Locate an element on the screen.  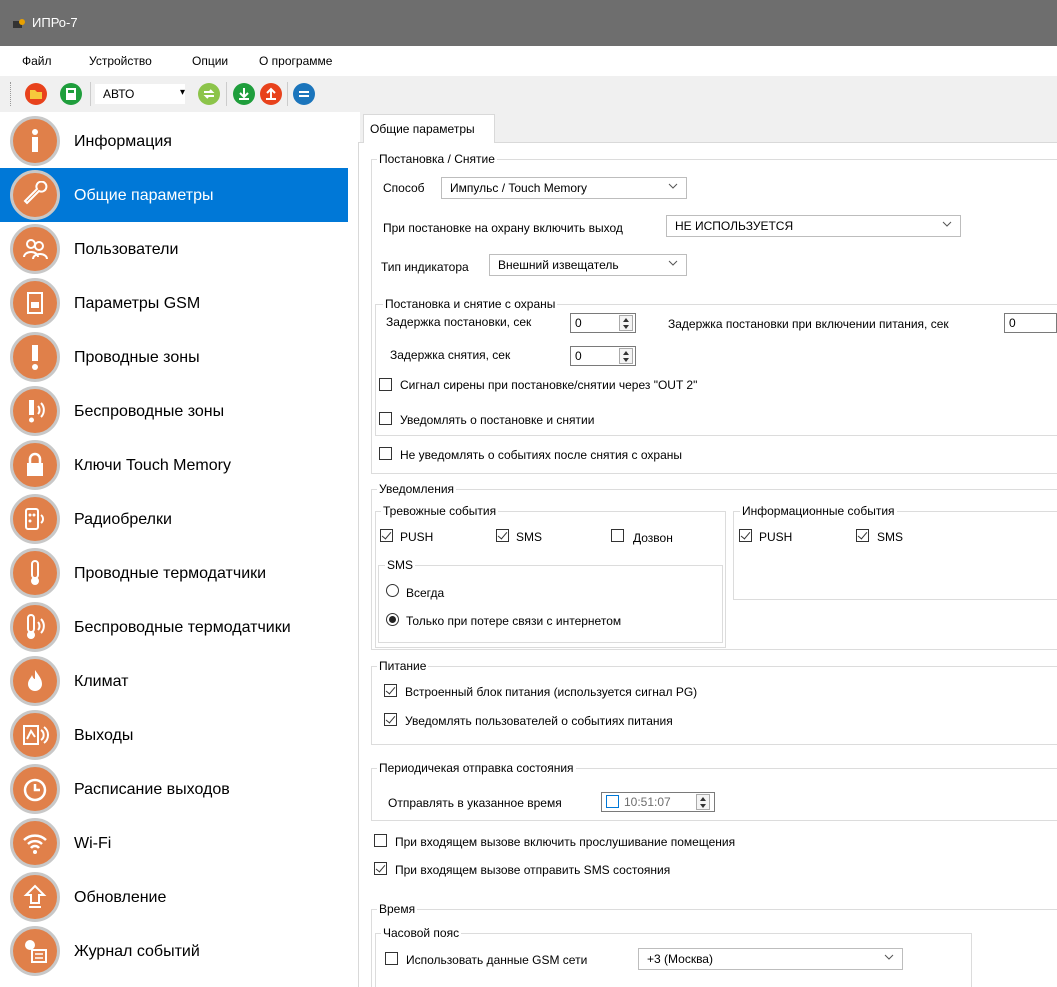
sidebar-item-wireless-thermo: Беспроводные термодатчики is located at coordinates (174, 627).